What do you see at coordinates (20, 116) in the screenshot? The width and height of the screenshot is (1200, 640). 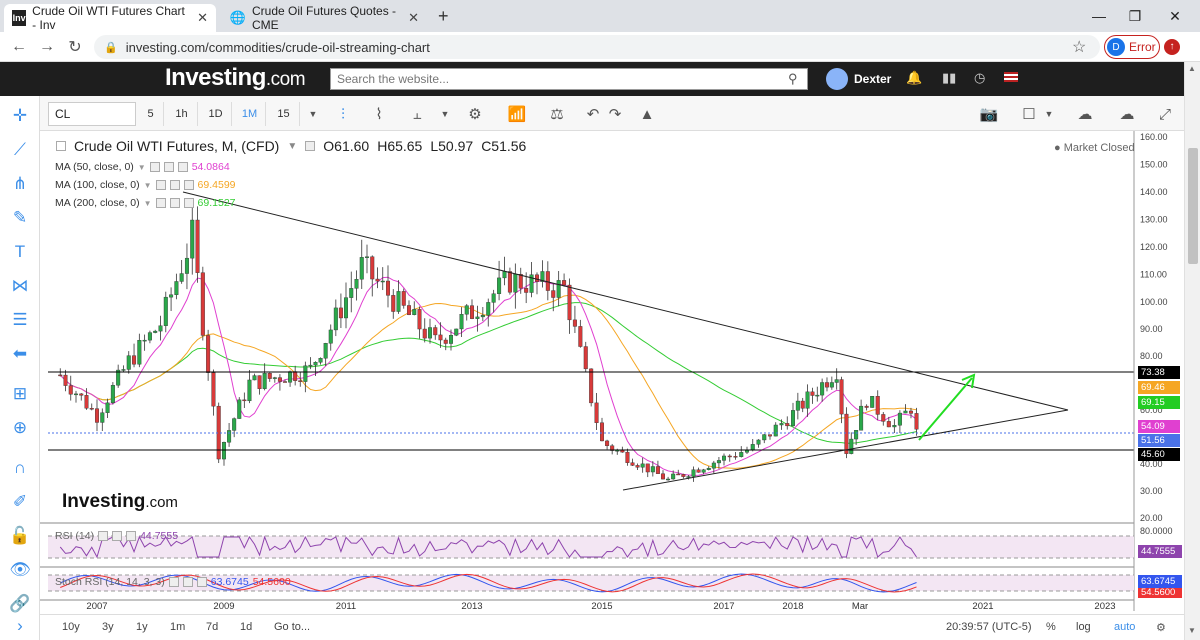 I see `crosshair-icon: ✛` at bounding box center [20, 116].